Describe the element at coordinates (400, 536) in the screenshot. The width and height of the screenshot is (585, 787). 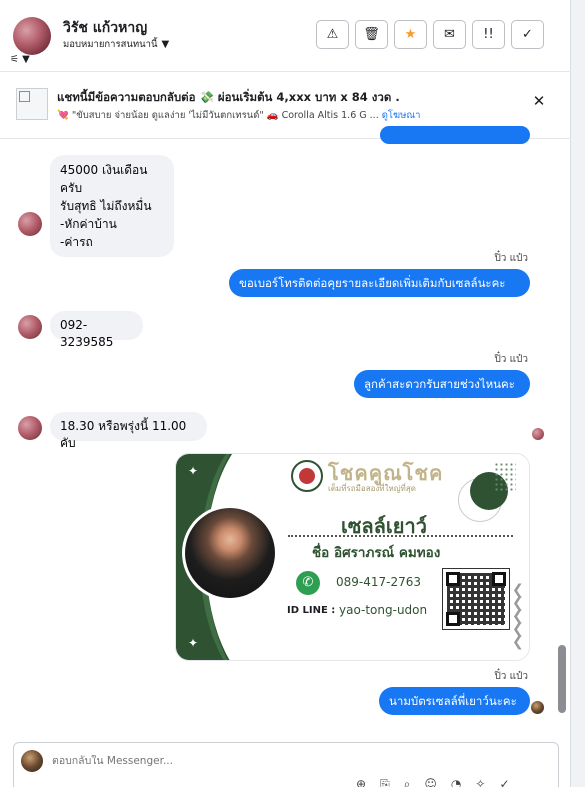
I see `card-divider` at that location.